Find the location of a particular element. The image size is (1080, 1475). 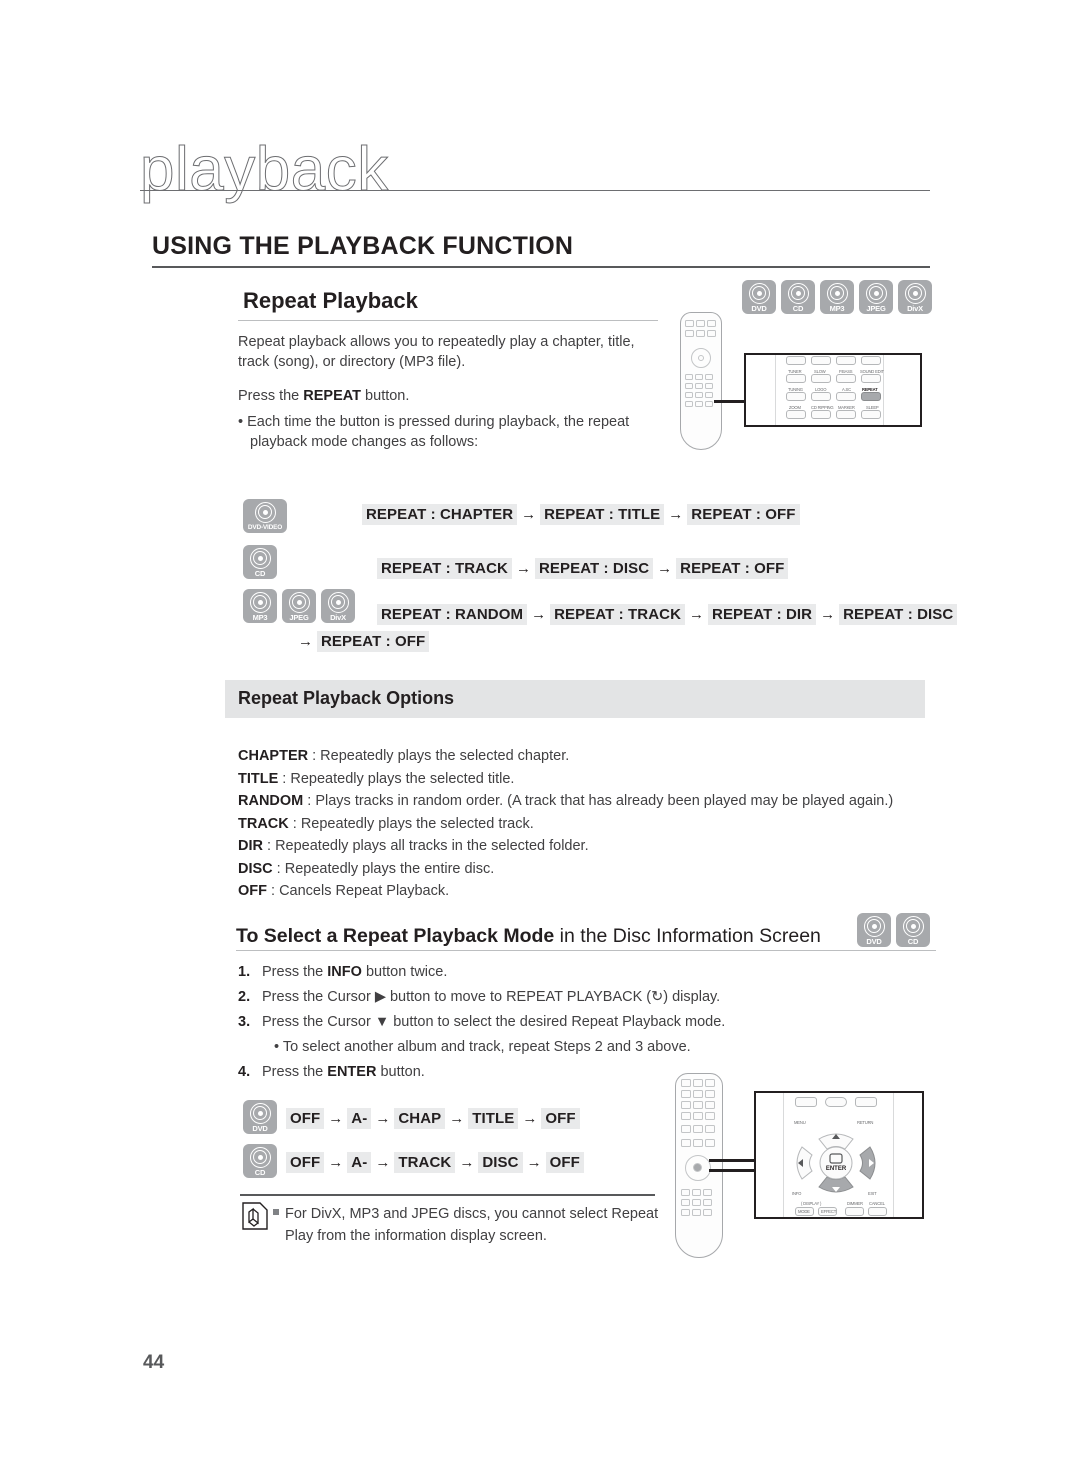

sequence-badges-mp3-jpeg-divx: MP3 JPEG DivX is located at coordinates (299, 606).